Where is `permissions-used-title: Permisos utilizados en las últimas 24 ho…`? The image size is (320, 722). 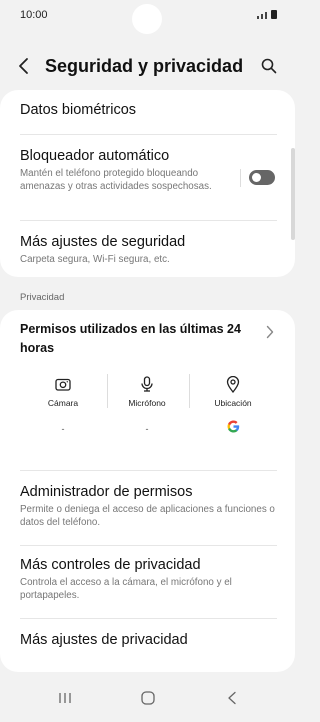 permissions-used-title: Permisos utilizados en las últimas 24 ho… is located at coordinates (135, 339).